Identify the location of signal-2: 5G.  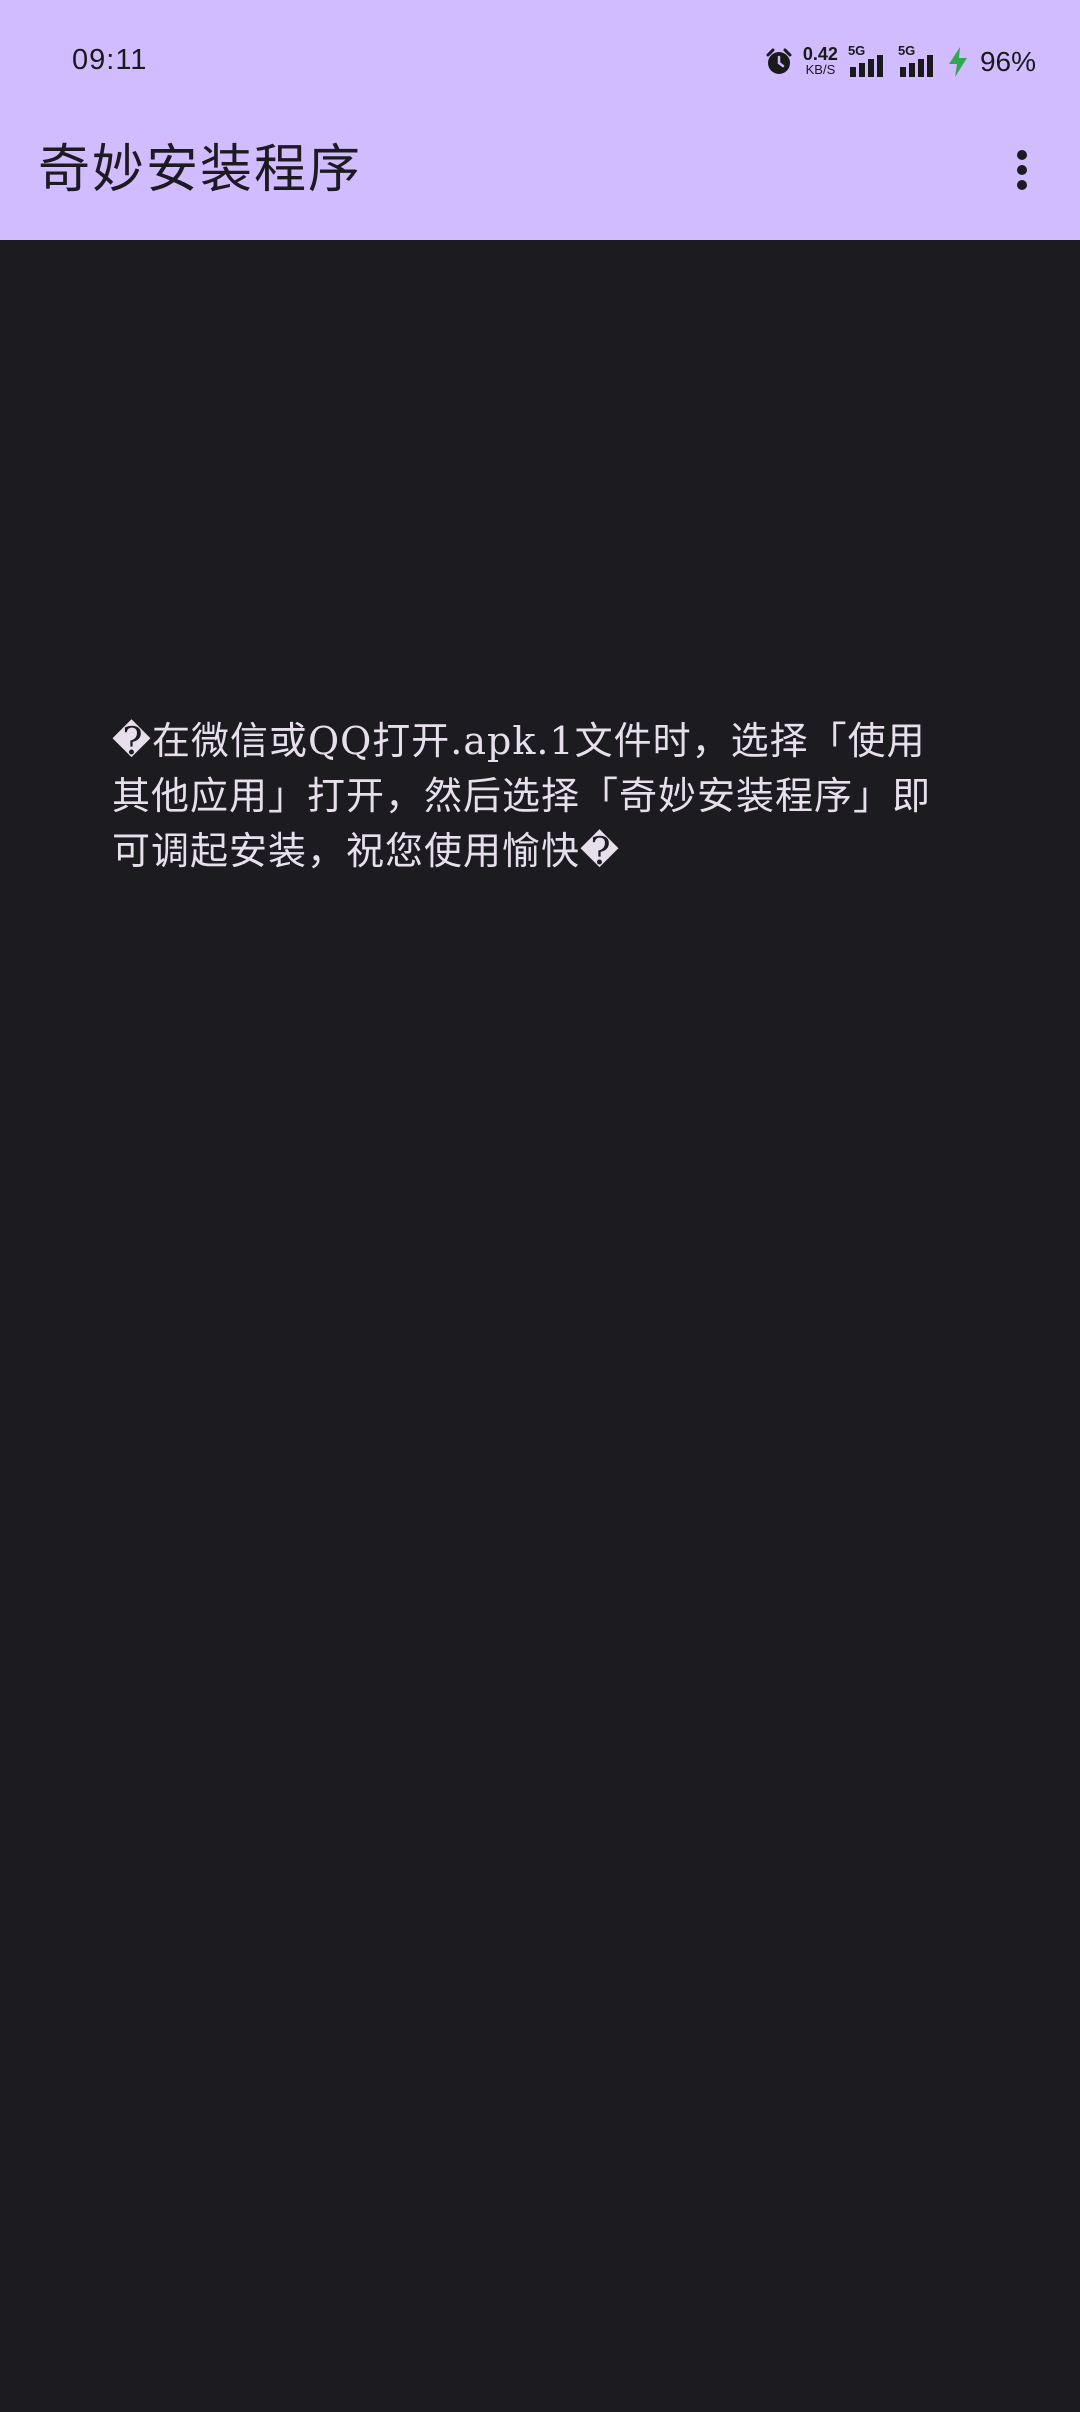
(918, 60).